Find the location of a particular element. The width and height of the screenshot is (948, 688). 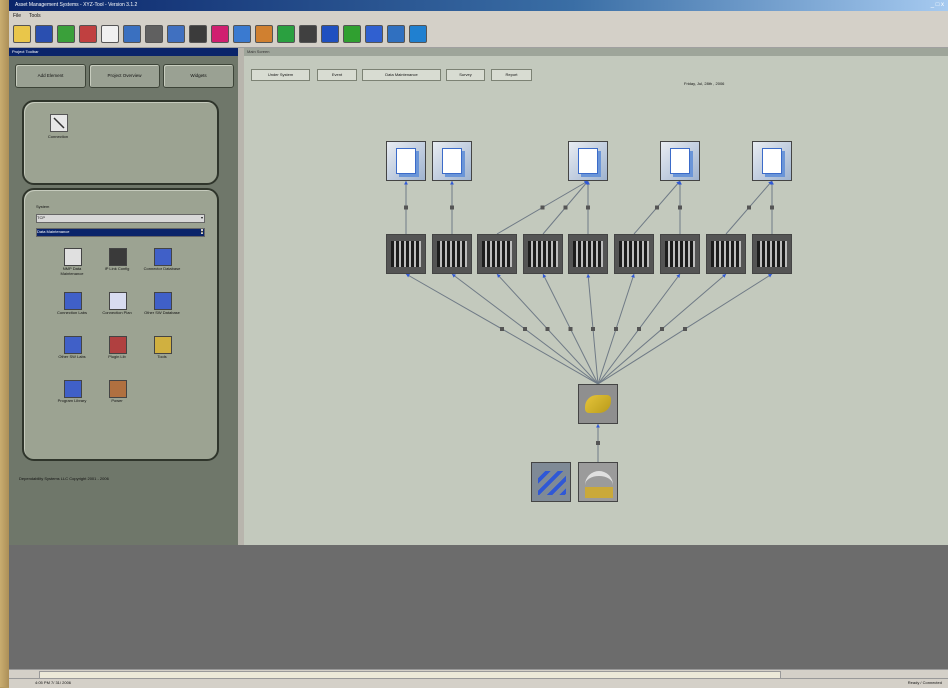

settings-icon is located at coordinates (396, 34).